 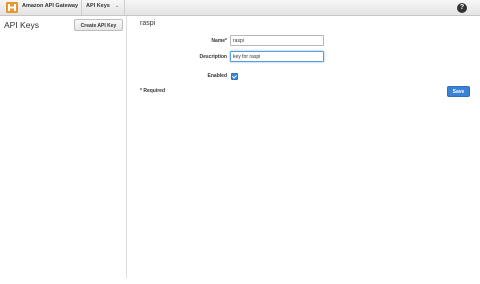 I want to click on name-field, so click(x=277, y=40).